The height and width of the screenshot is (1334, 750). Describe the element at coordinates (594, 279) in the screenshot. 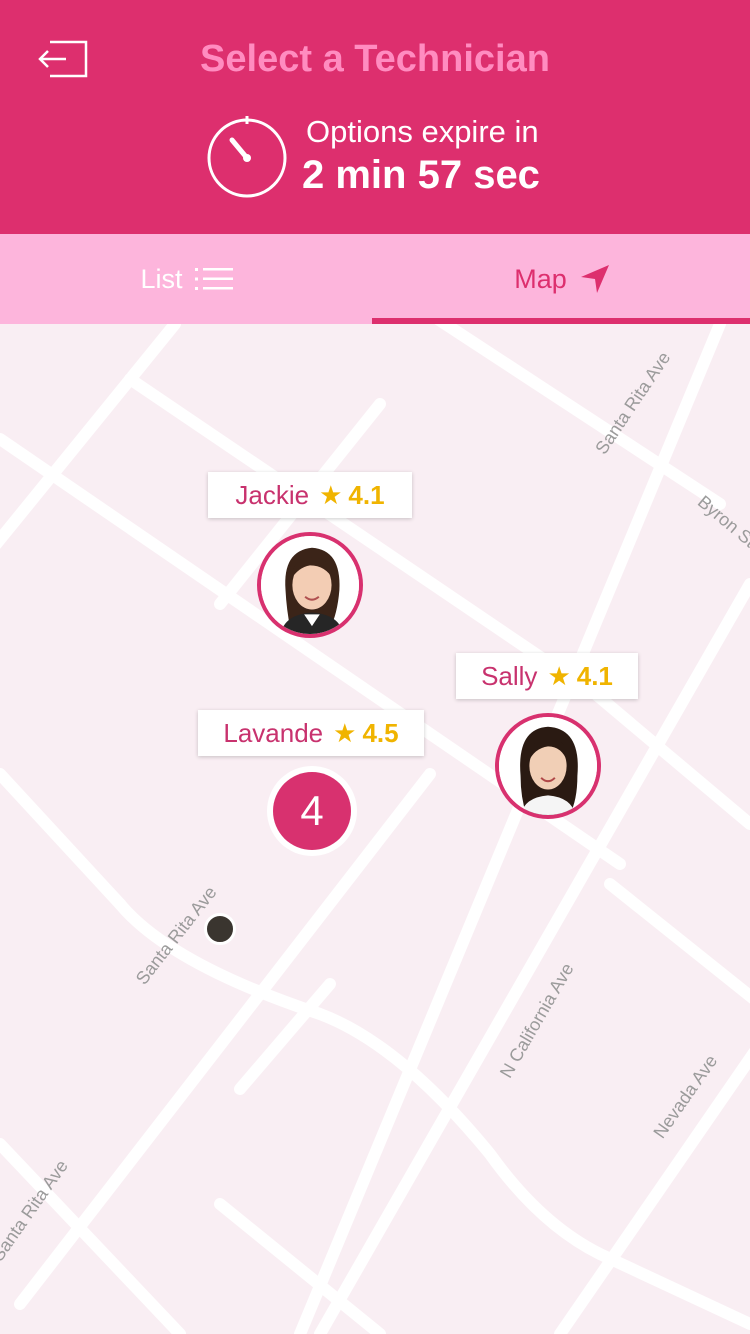

I see `navigation-arrow-icon` at that location.